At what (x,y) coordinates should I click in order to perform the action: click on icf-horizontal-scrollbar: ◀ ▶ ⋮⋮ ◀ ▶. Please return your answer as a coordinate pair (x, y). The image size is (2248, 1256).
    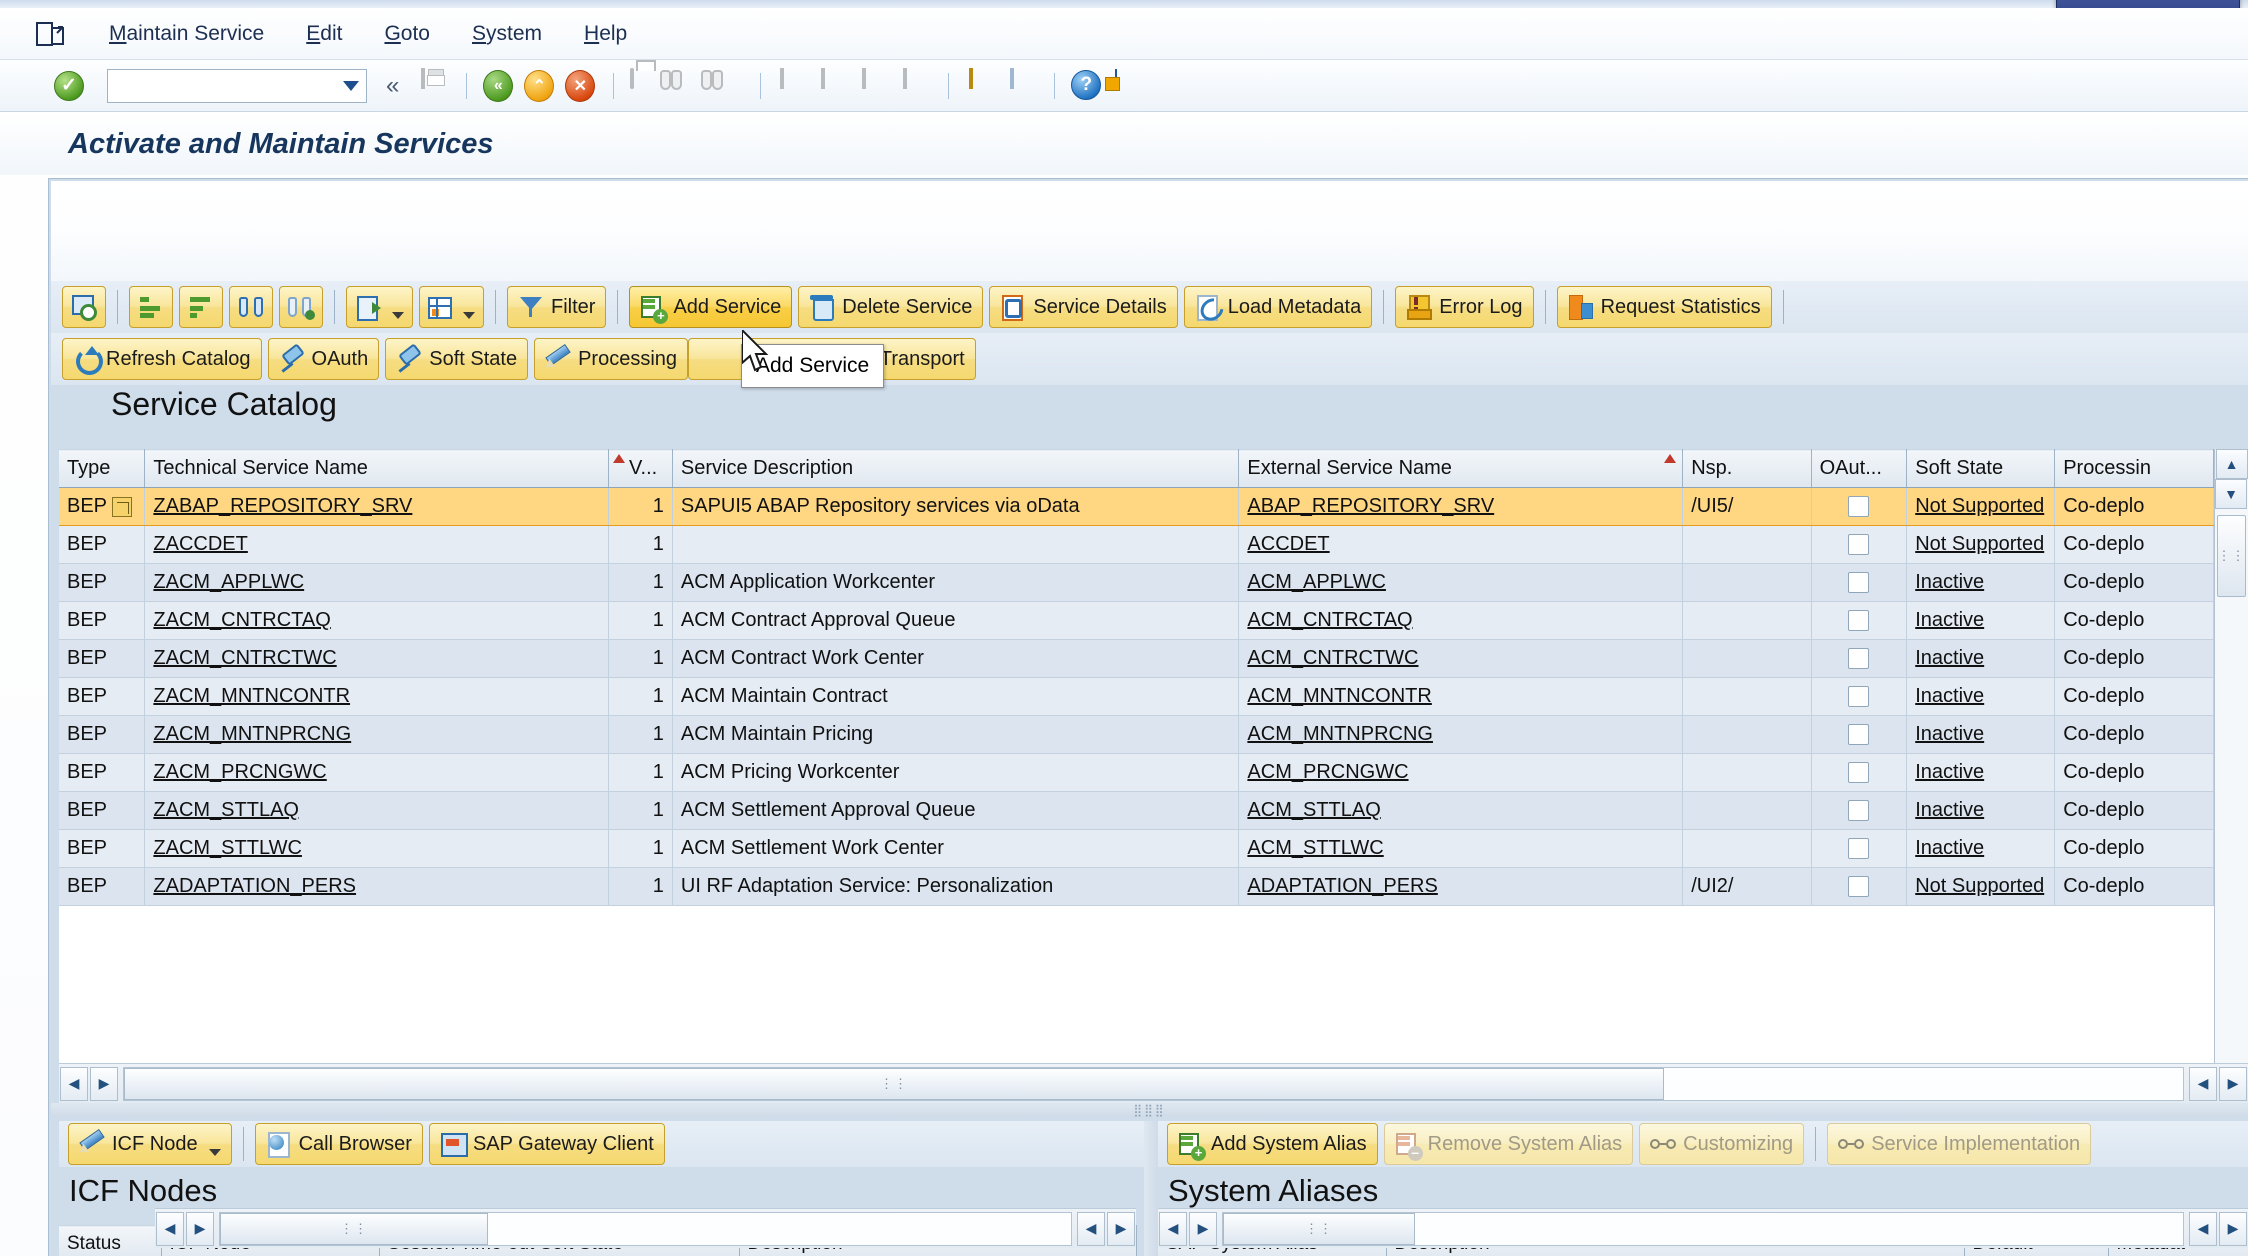
    Looking at the image, I should click on (645, 1228).